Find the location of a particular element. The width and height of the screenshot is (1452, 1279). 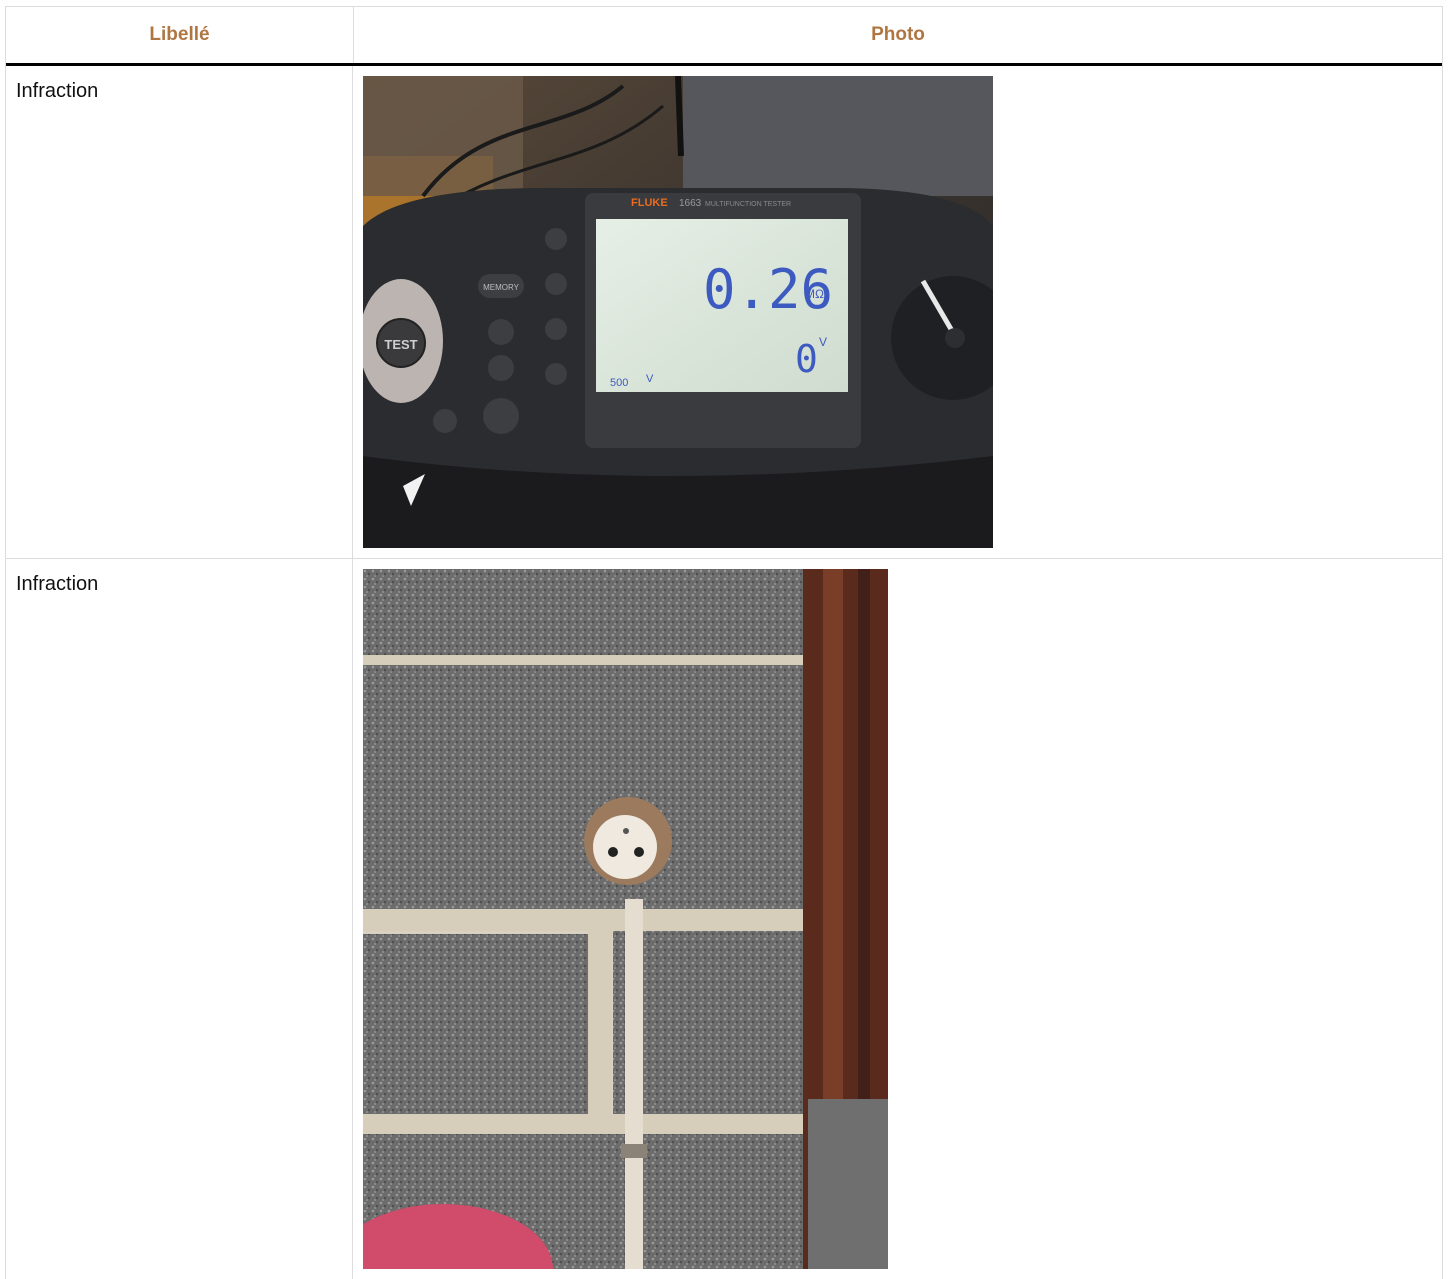

table-header: Libellé Photo is located at coordinates (724, 36).